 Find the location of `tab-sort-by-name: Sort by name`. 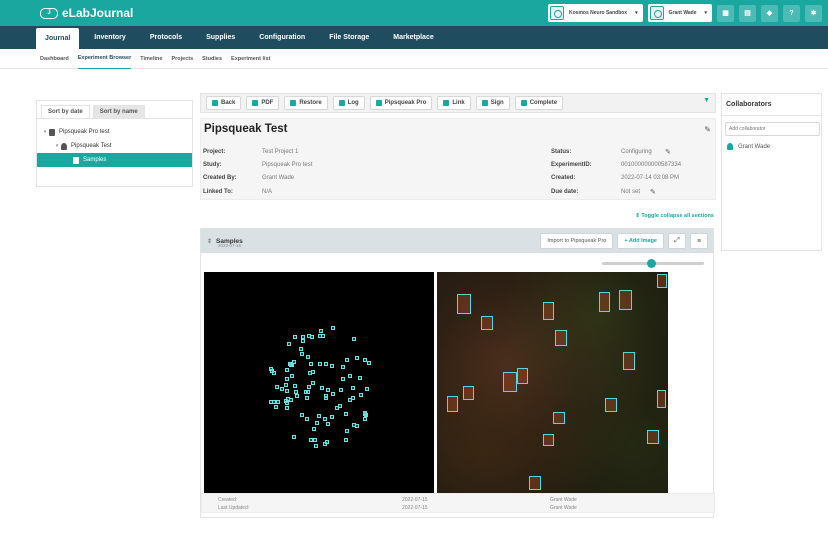

tab-sort-by-name: Sort by name is located at coordinates (118, 111).